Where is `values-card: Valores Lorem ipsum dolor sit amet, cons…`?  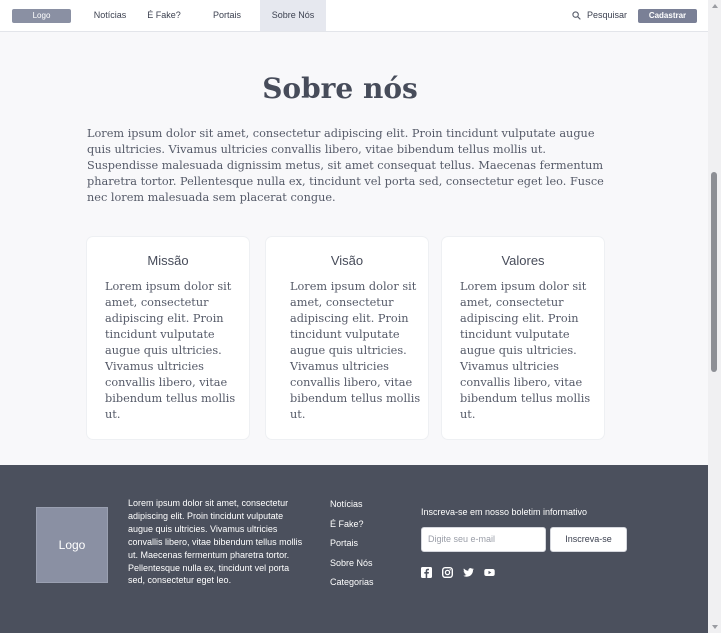 values-card: Valores Lorem ipsum dolor sit amet, cons… is located at coordinates (523, 338).